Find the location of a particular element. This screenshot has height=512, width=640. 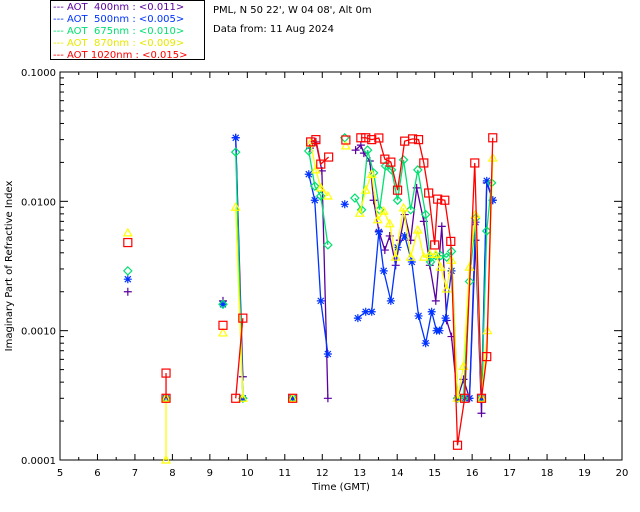

x-tick-label: 18 is located at coordinates (547, 473).